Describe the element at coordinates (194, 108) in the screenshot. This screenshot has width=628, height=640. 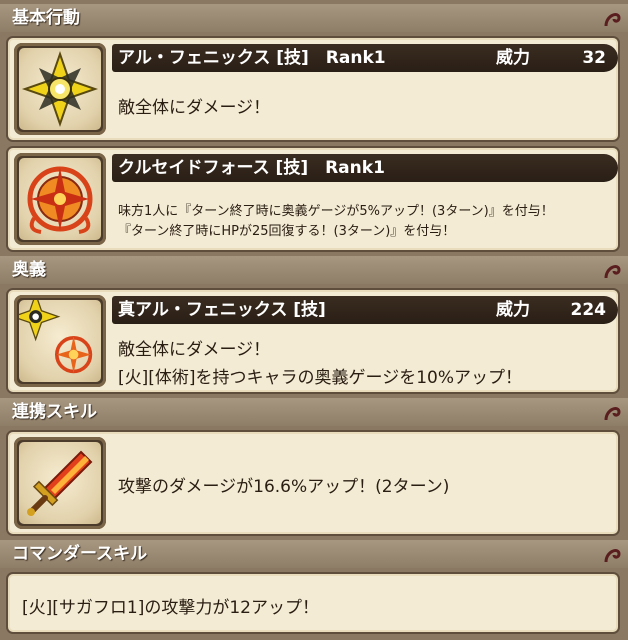
I see `skill-description: 敵全体にダメージ！` at that location.